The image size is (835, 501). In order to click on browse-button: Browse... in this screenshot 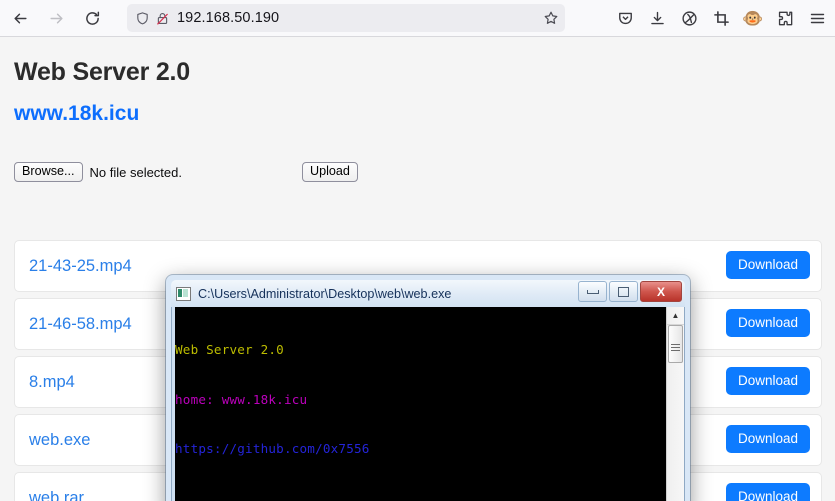, I will do `click(48, 172)`.